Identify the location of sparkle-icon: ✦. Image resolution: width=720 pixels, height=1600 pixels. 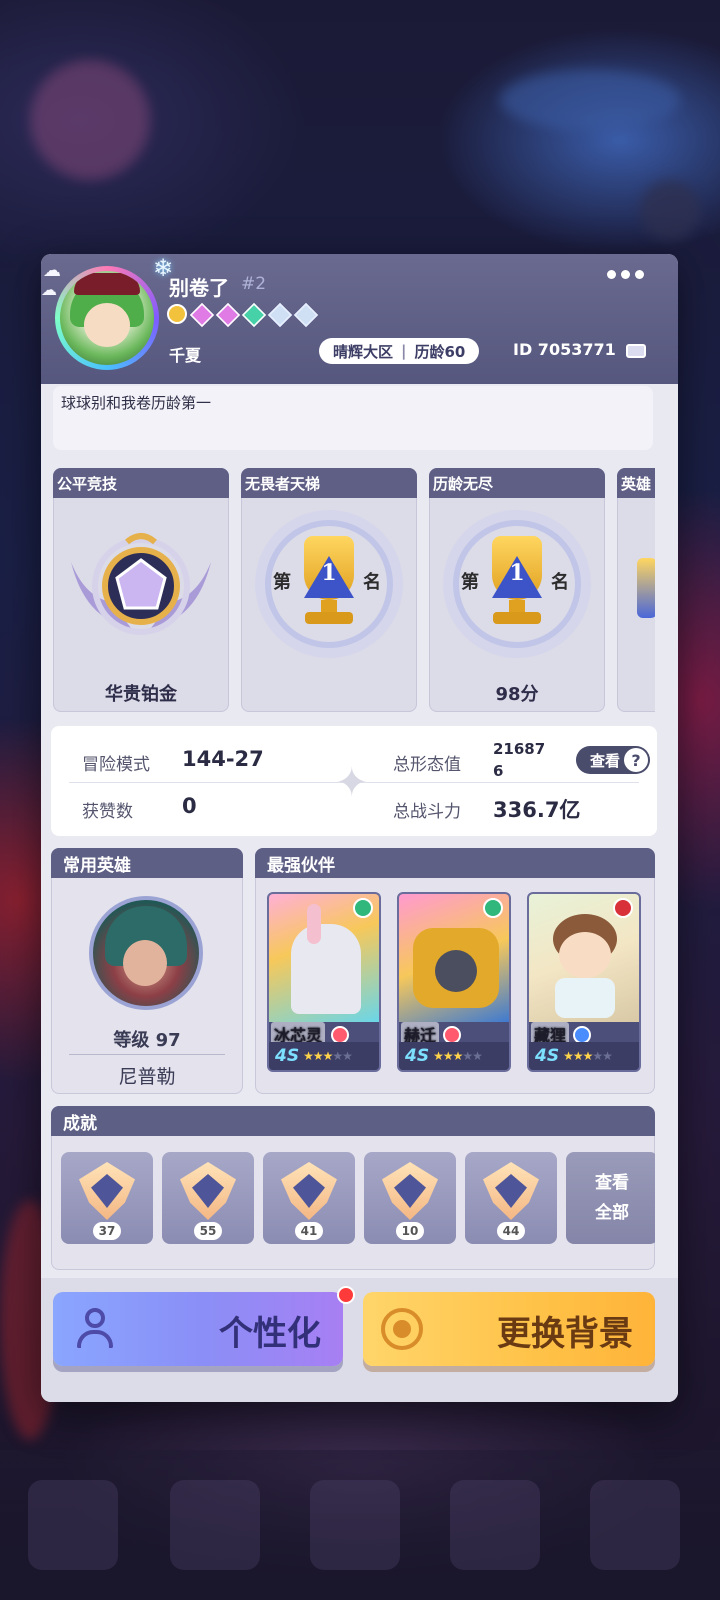
(352, 783).